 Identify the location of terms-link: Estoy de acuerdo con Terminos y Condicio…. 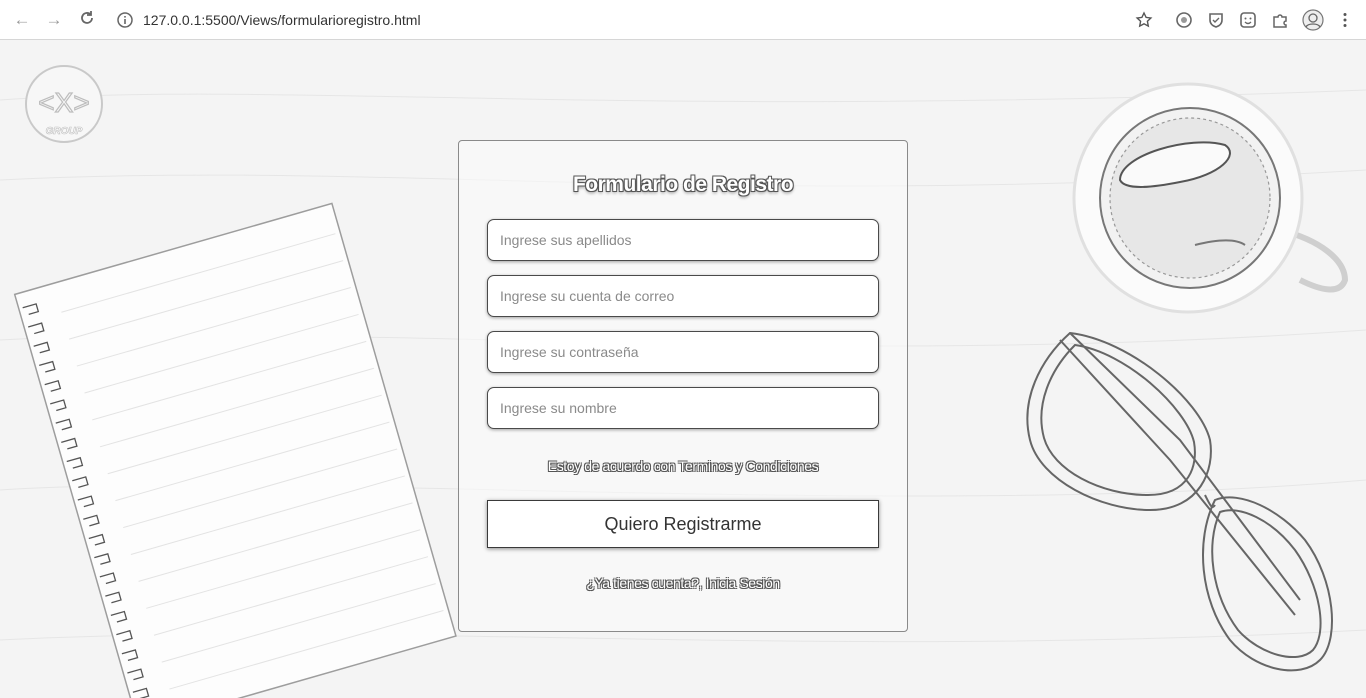
(683, 466).